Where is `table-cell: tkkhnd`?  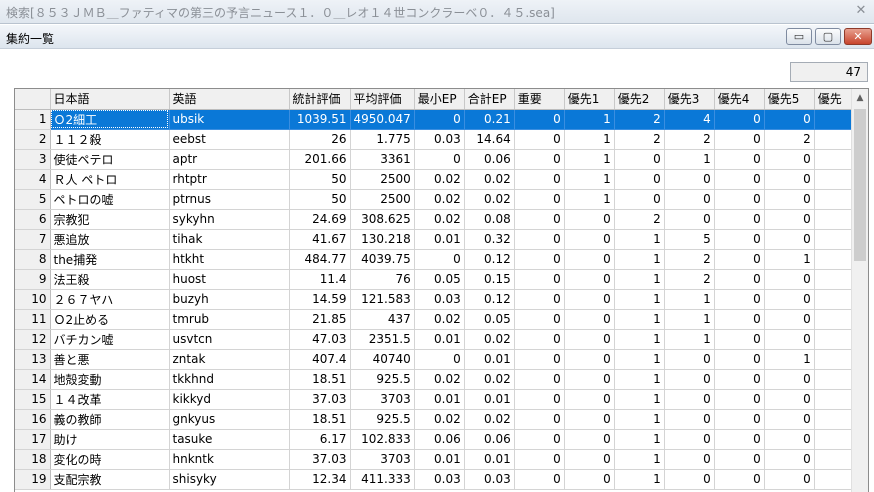
table-cell: tkkhnd is located at coordinates (229, 379).